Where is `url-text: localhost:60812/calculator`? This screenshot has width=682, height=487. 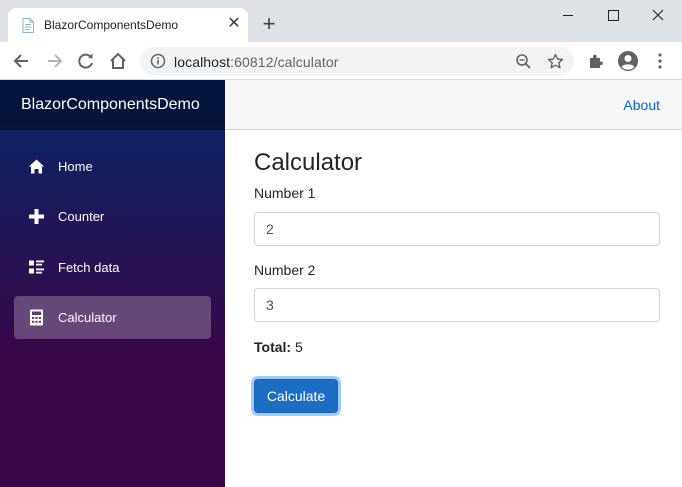
url-text: localhost:60812/calculator is located at coordinates (256, 62).